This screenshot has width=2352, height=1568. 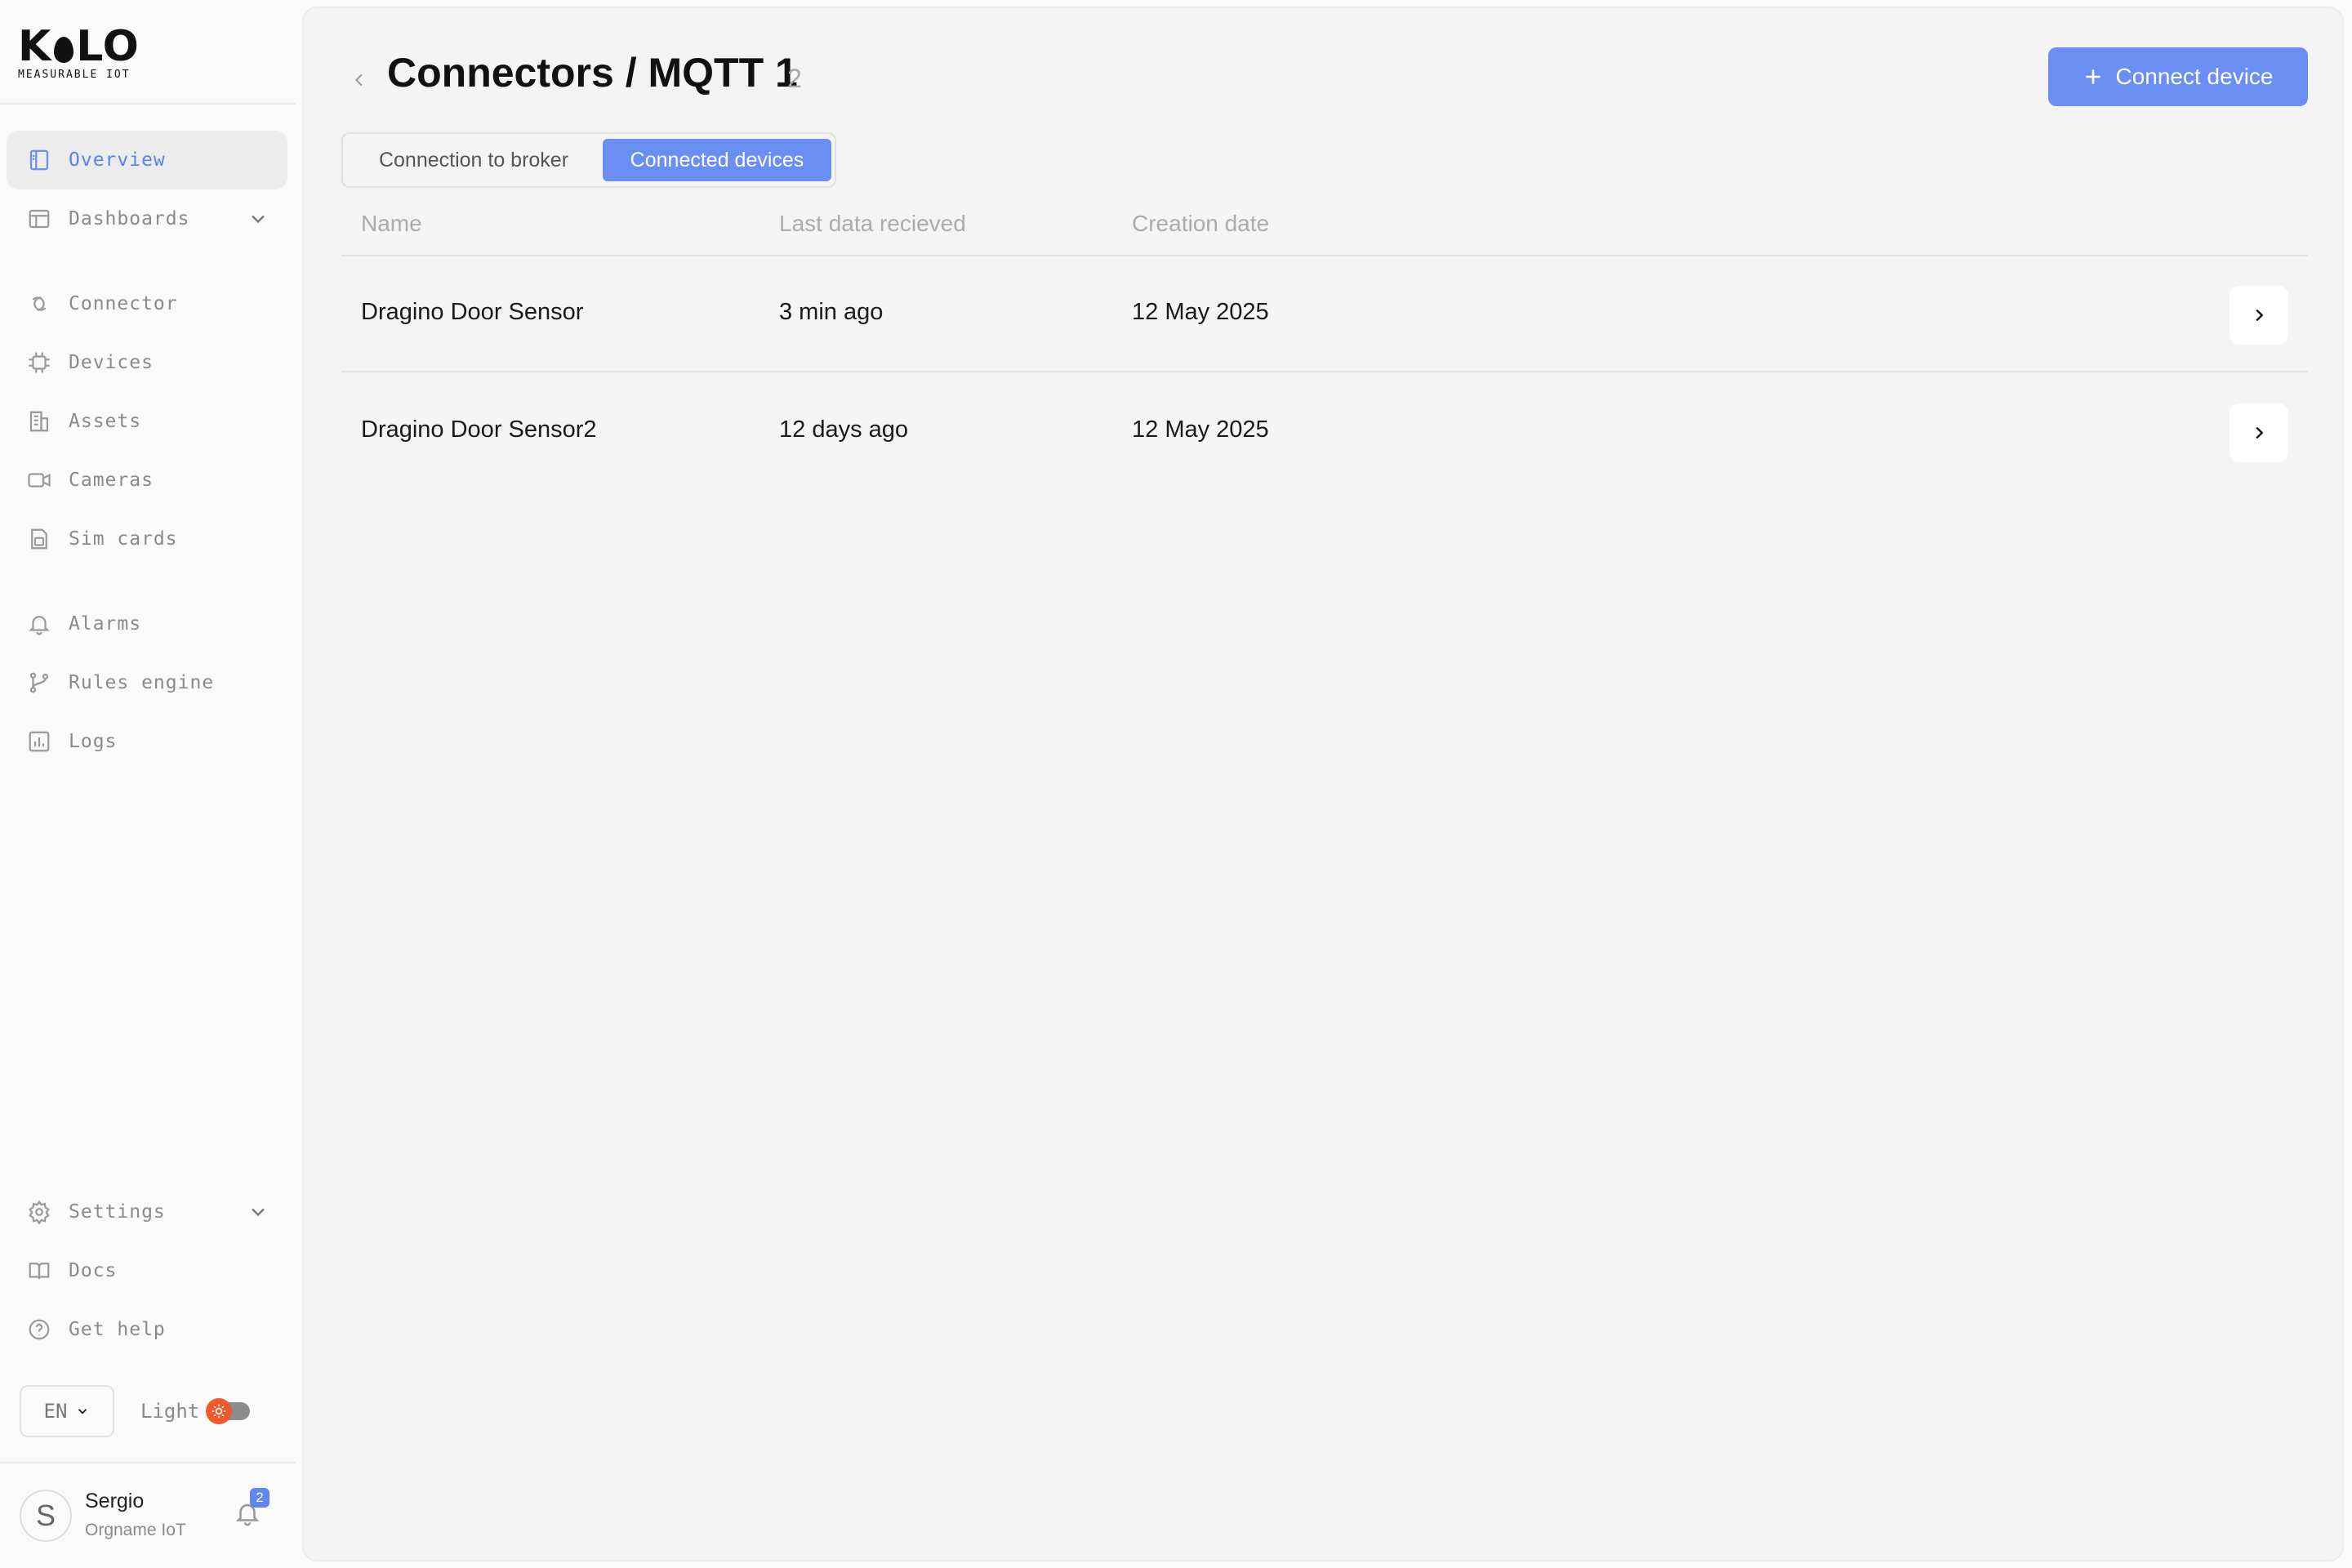 What do you see at coordinates (2093, 76) in the screenshot?
I see `plus-icon` at bounding box center [2093, 76].